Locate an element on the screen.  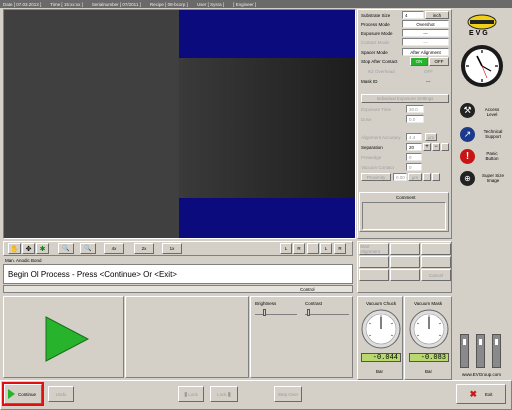
separation-label: Separation is located at coordinates (372, 147).